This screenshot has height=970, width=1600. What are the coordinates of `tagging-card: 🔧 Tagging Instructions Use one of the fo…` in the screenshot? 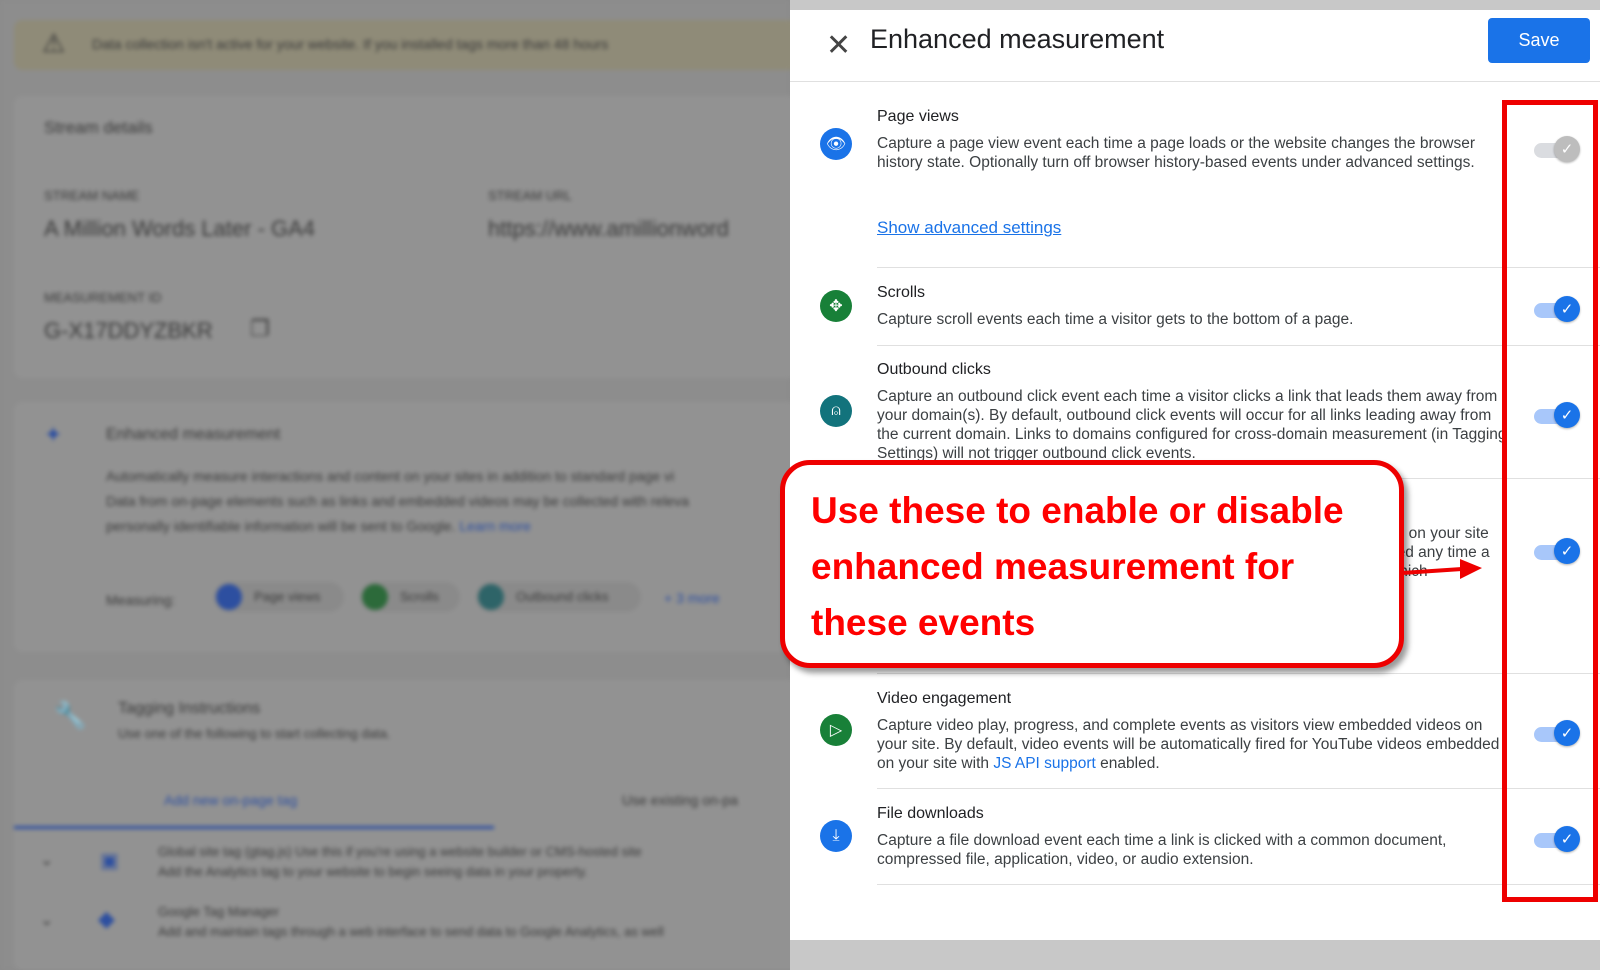 It's located at (414, 825).